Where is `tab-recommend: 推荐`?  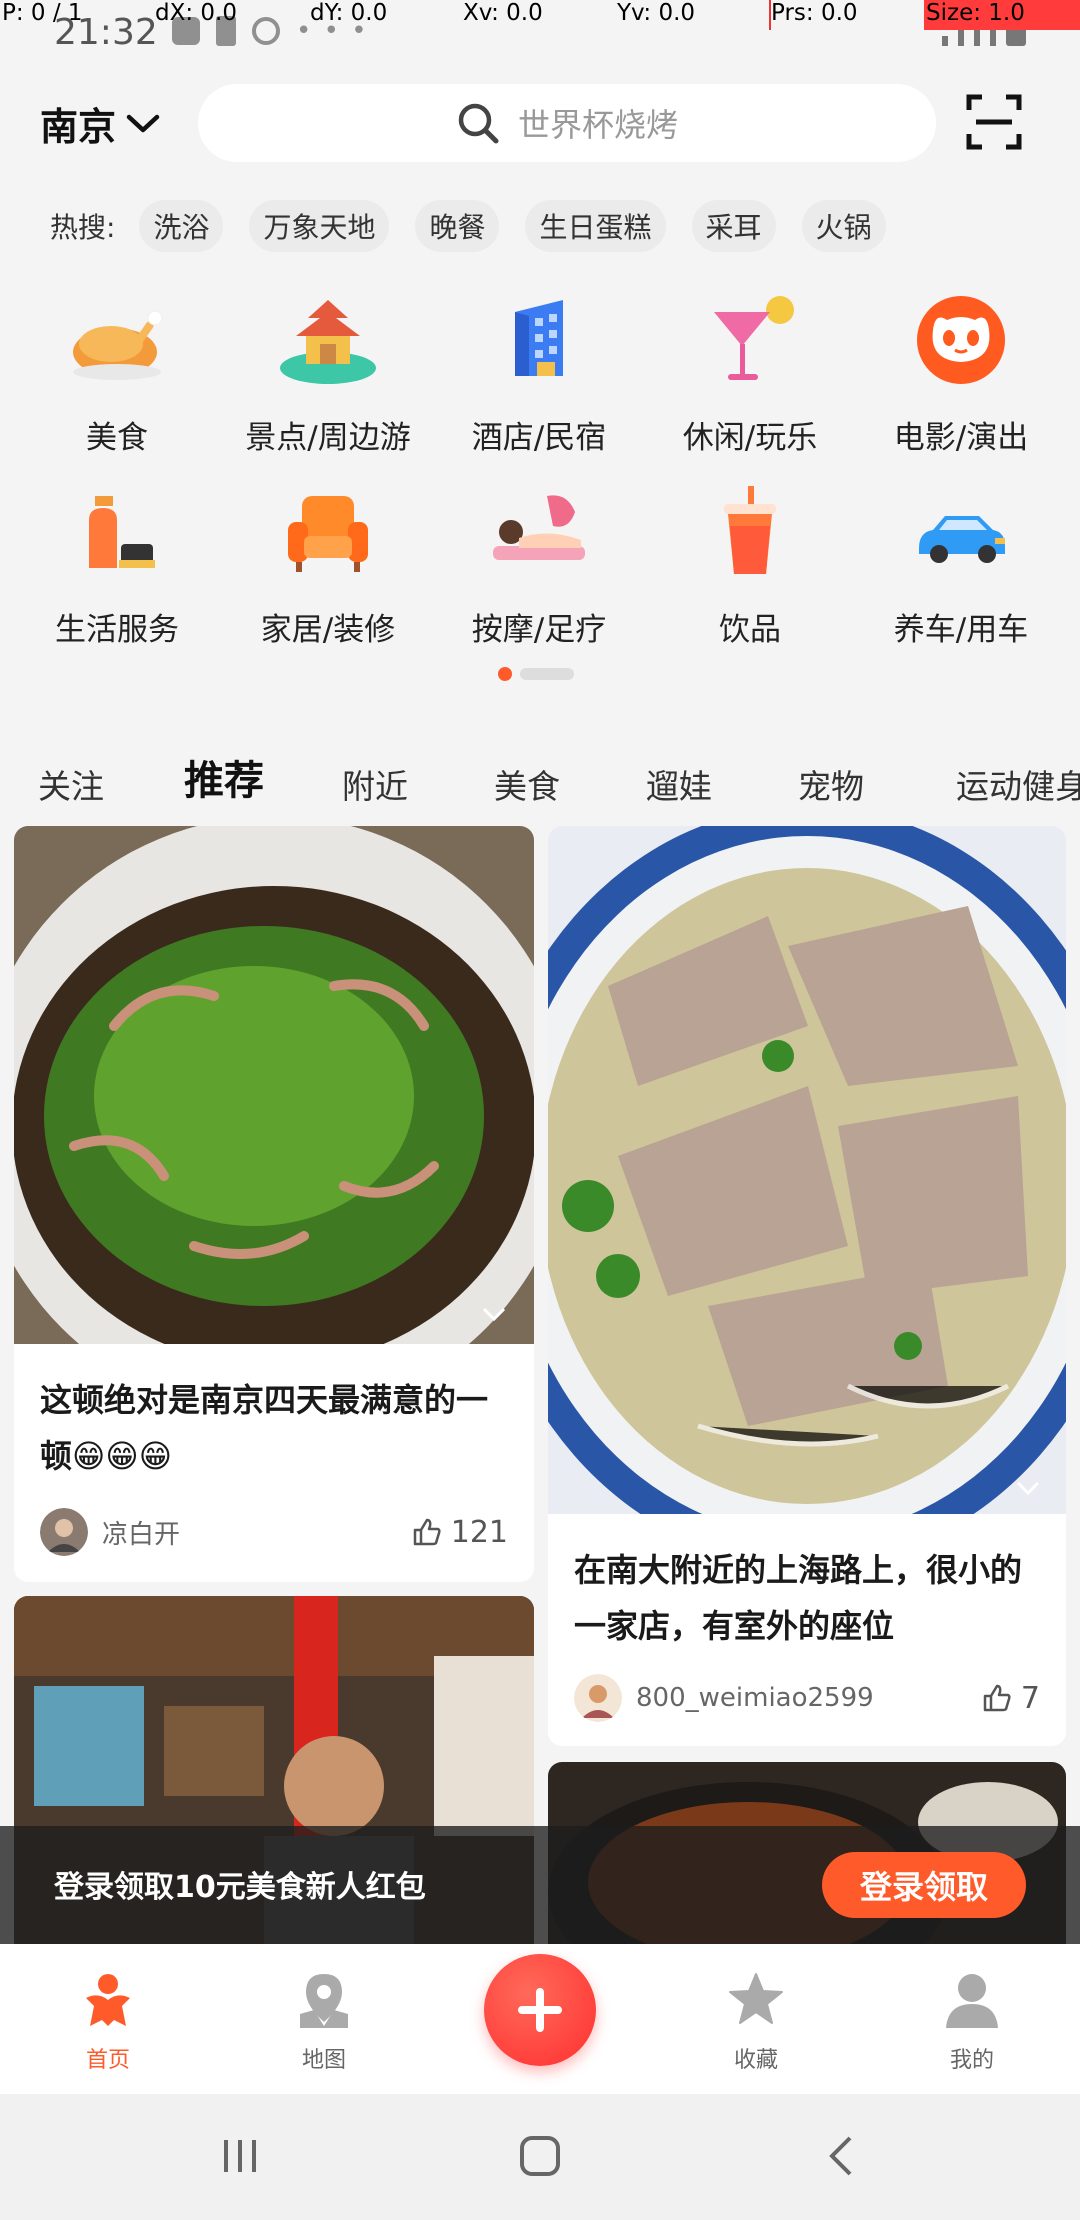 tab-recommend: 推荐 is located at coordinates (224, 780).